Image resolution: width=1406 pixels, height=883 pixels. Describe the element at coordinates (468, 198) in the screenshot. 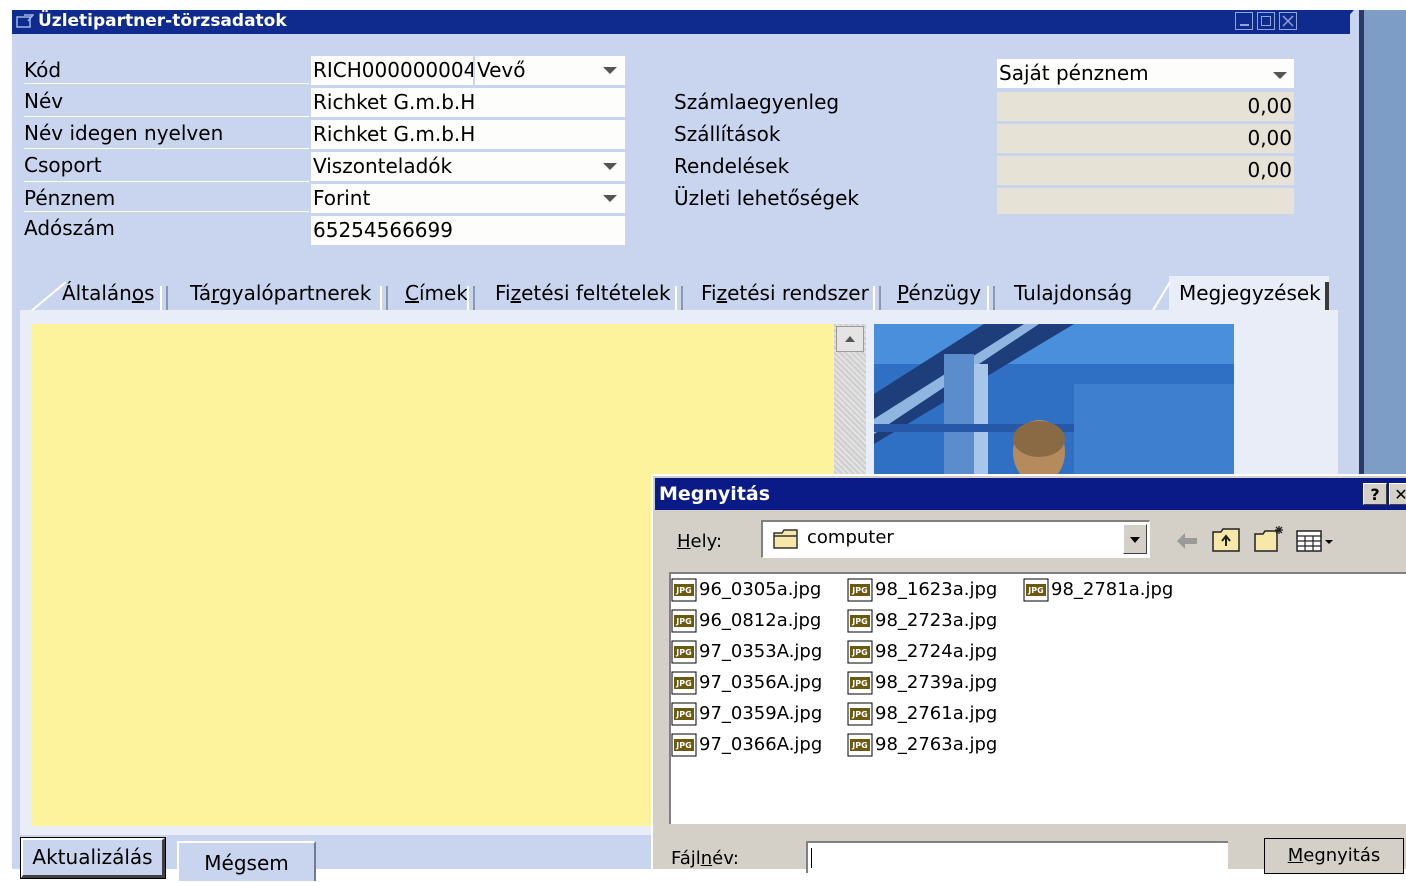

I see `currency-select: Forint` at that location.